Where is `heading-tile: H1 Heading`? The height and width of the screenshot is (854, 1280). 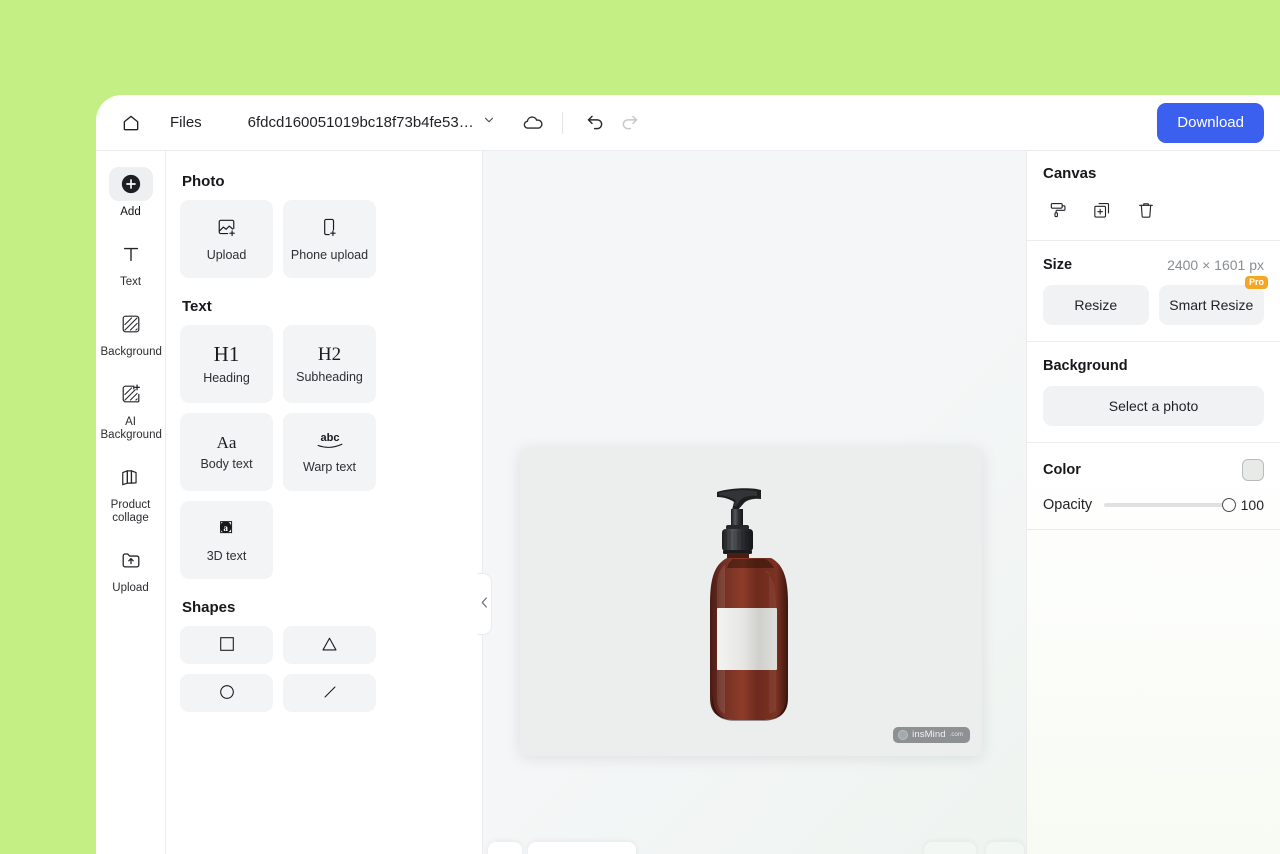
heading-tile: H1 Heading is located at coordinates (226, 364).